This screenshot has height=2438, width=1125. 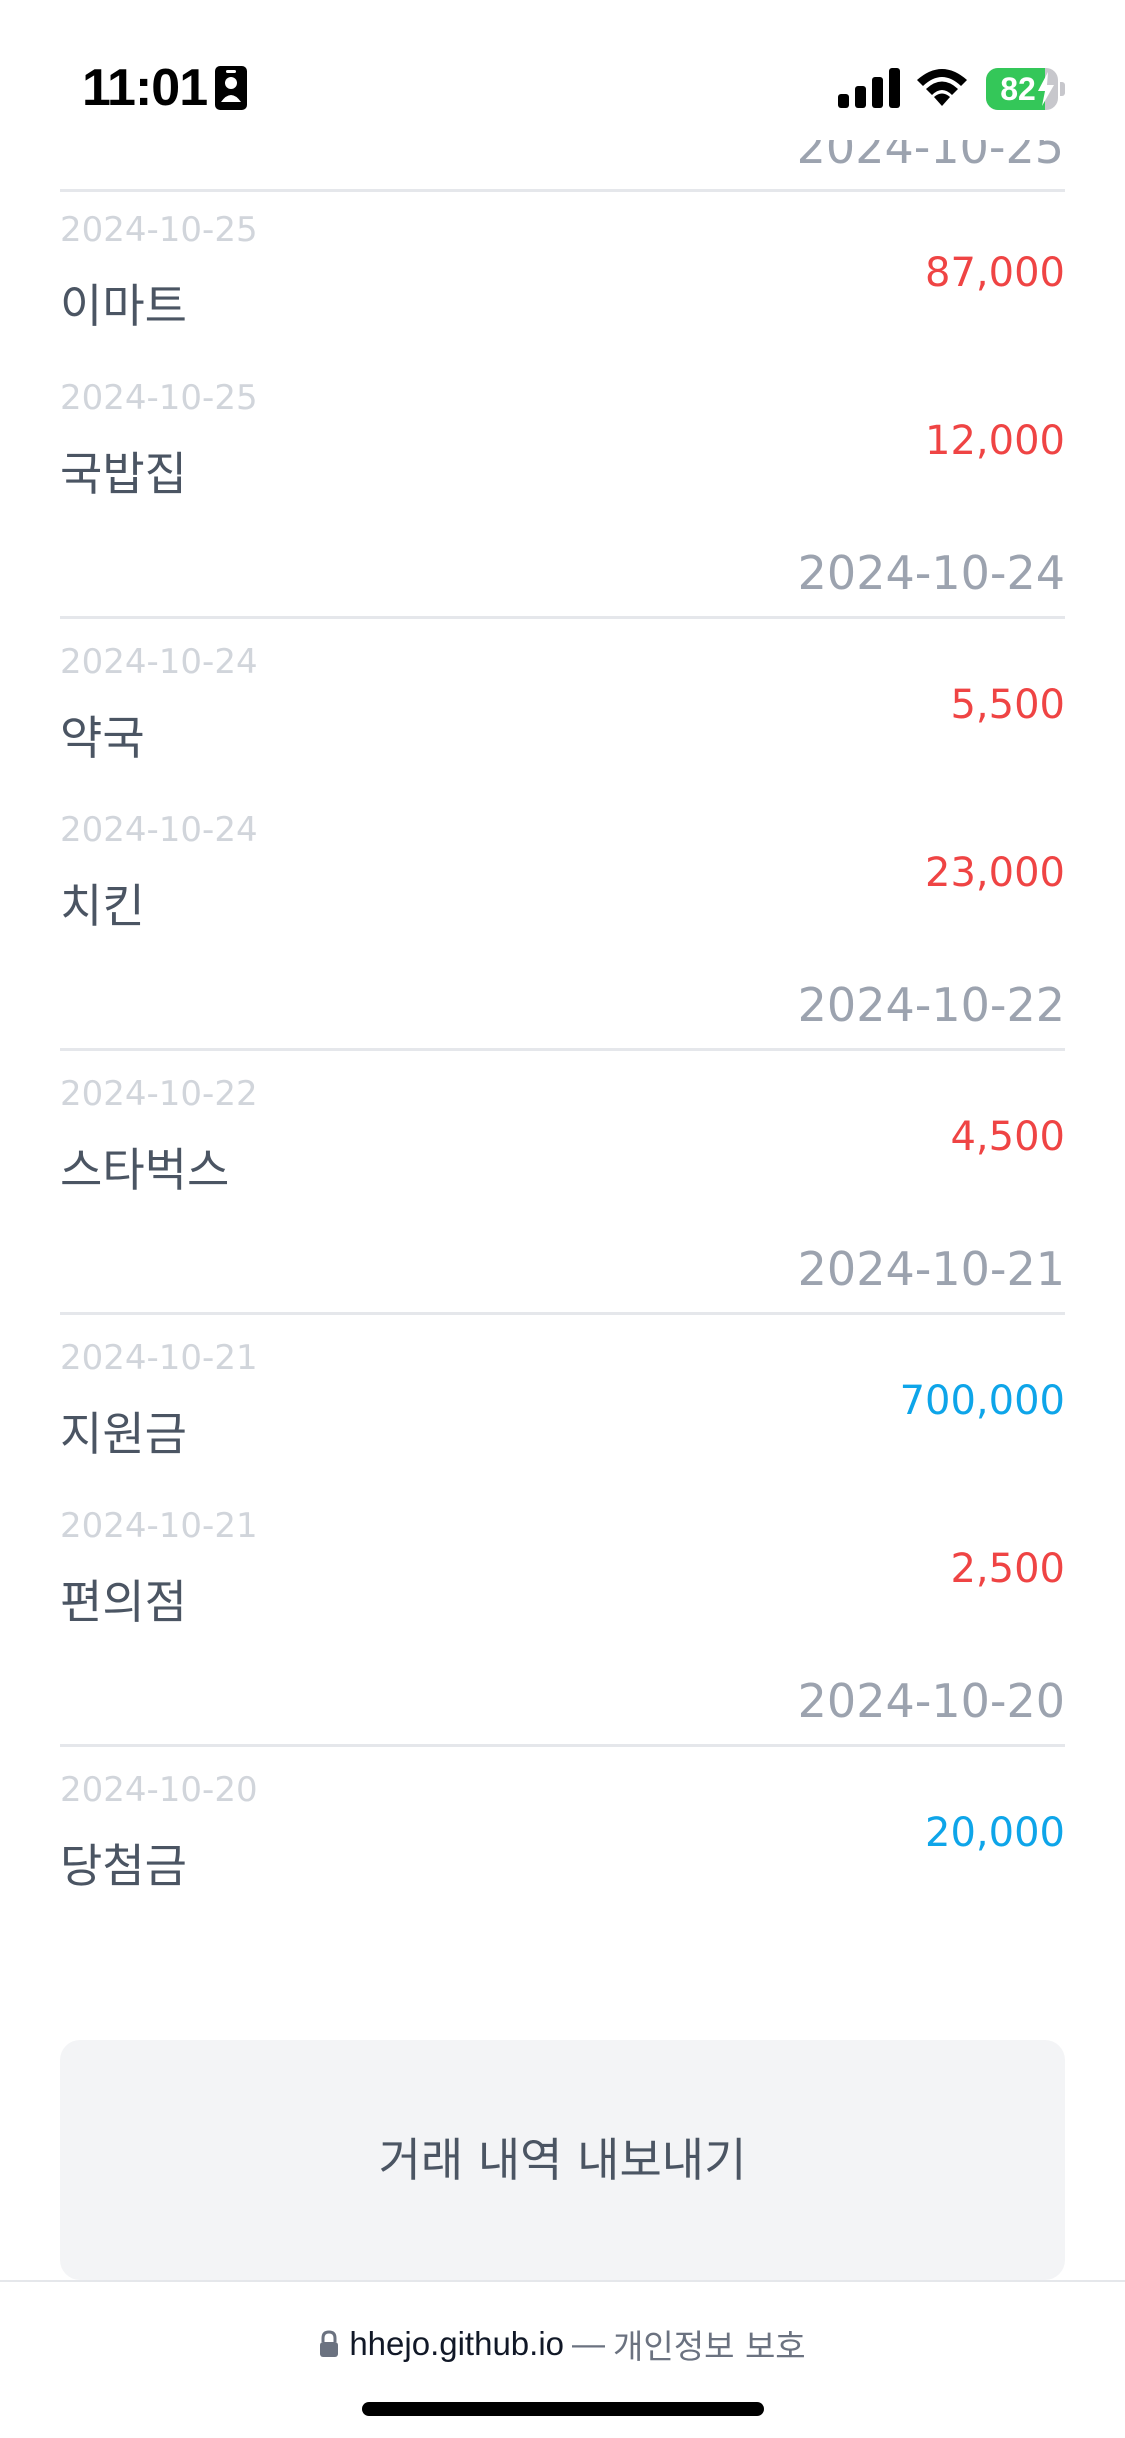 What do you see at coordinates (1062, 89) in the screenshot?
I see `battery-cap` at bounding box center [1062, 89].